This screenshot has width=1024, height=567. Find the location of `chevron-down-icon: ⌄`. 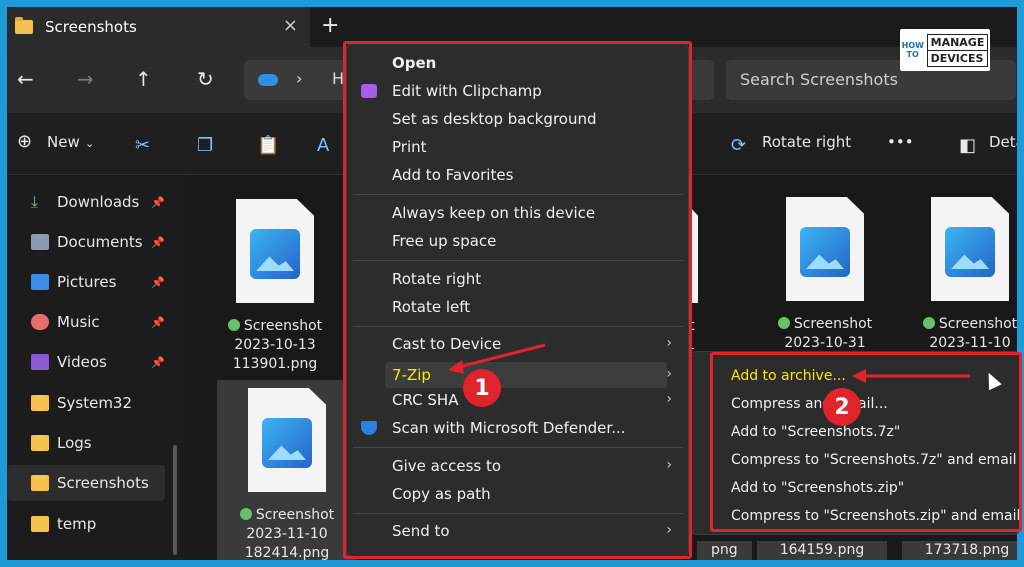

chevron-down-icon: ⌄ is located at coordinates (89, 143).